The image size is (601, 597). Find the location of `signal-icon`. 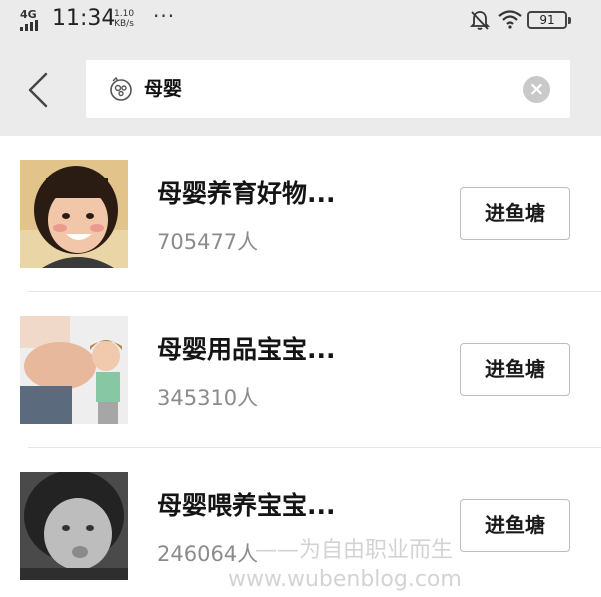

signal-icon is located at coordinates (29, 25).